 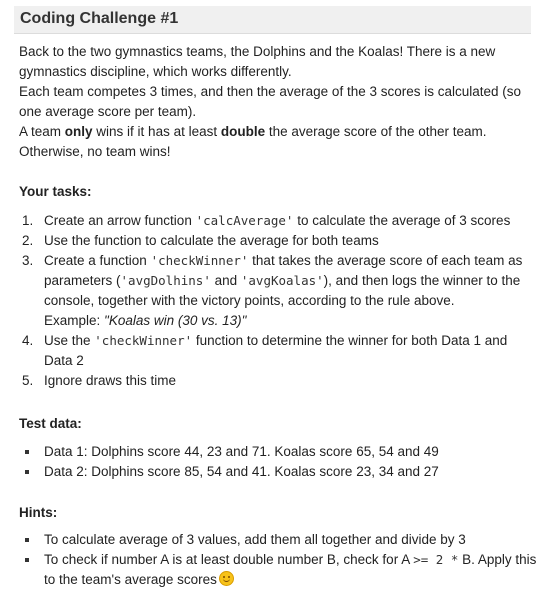 What do you see at coordinates (28, 260) in the screenshot?
I see `task-number: 3.` at bounding box center [28, 260].